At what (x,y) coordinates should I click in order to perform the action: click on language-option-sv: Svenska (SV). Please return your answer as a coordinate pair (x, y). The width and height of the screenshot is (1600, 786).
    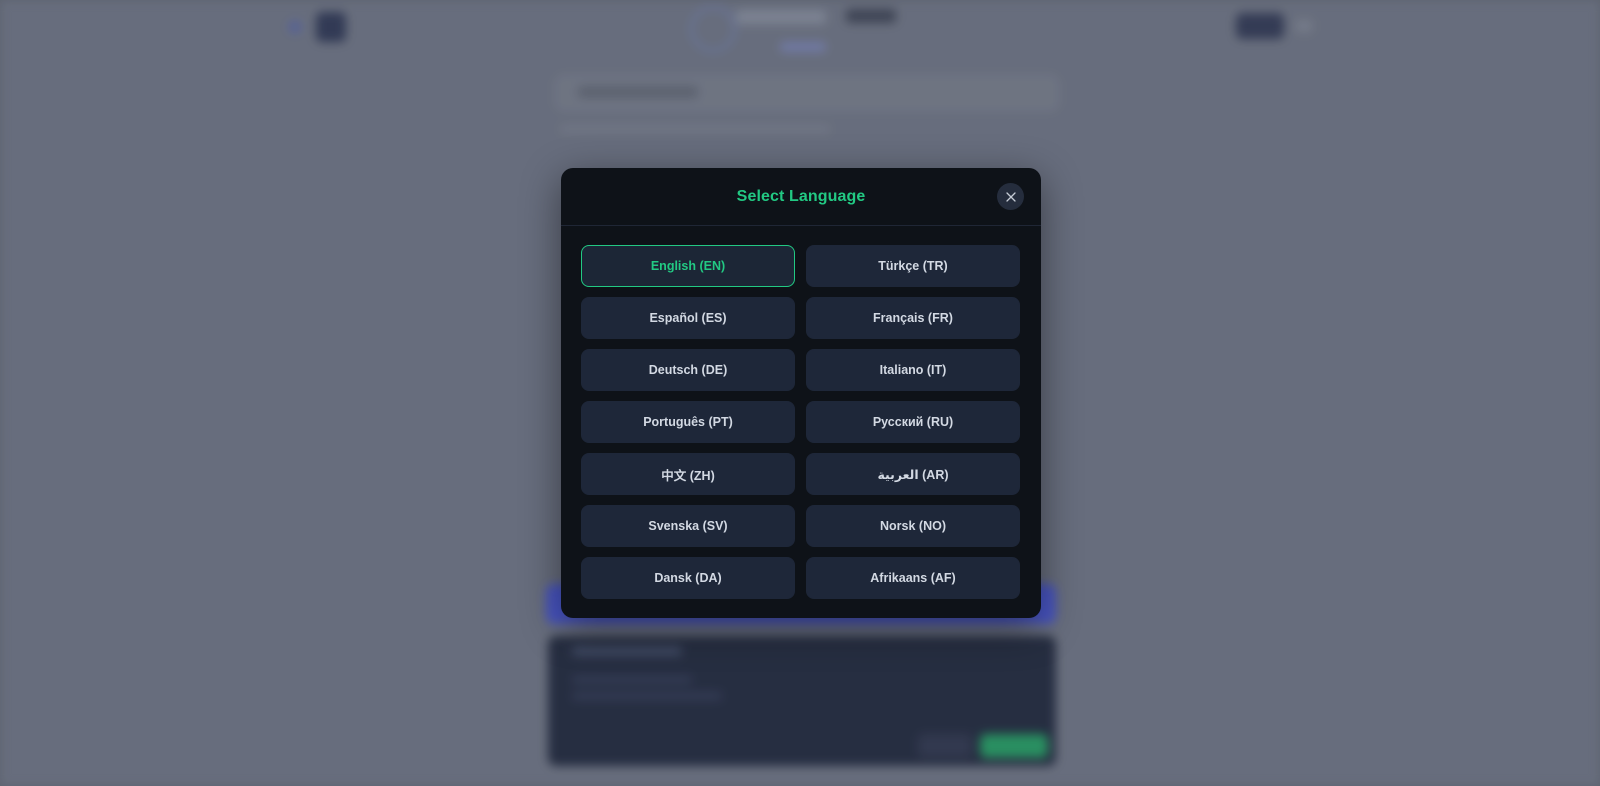
    Looking at the image, I should click on (688, 526).